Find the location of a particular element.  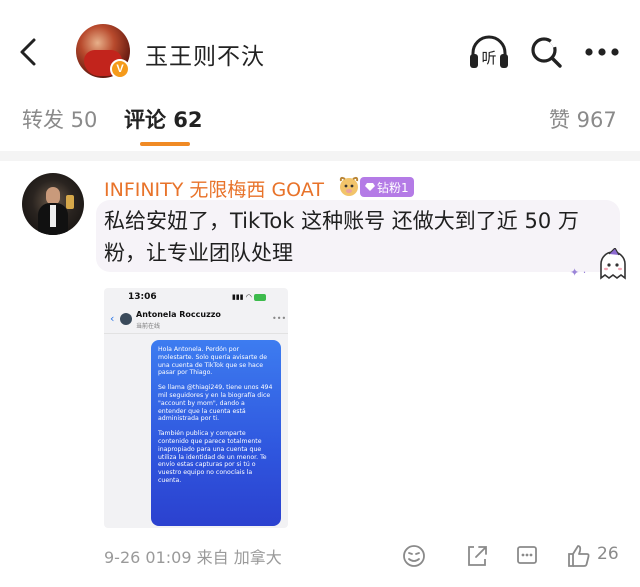

comment-meta: 9-26 01:09 来自 加拿大 is located at coordinates (193, 556).